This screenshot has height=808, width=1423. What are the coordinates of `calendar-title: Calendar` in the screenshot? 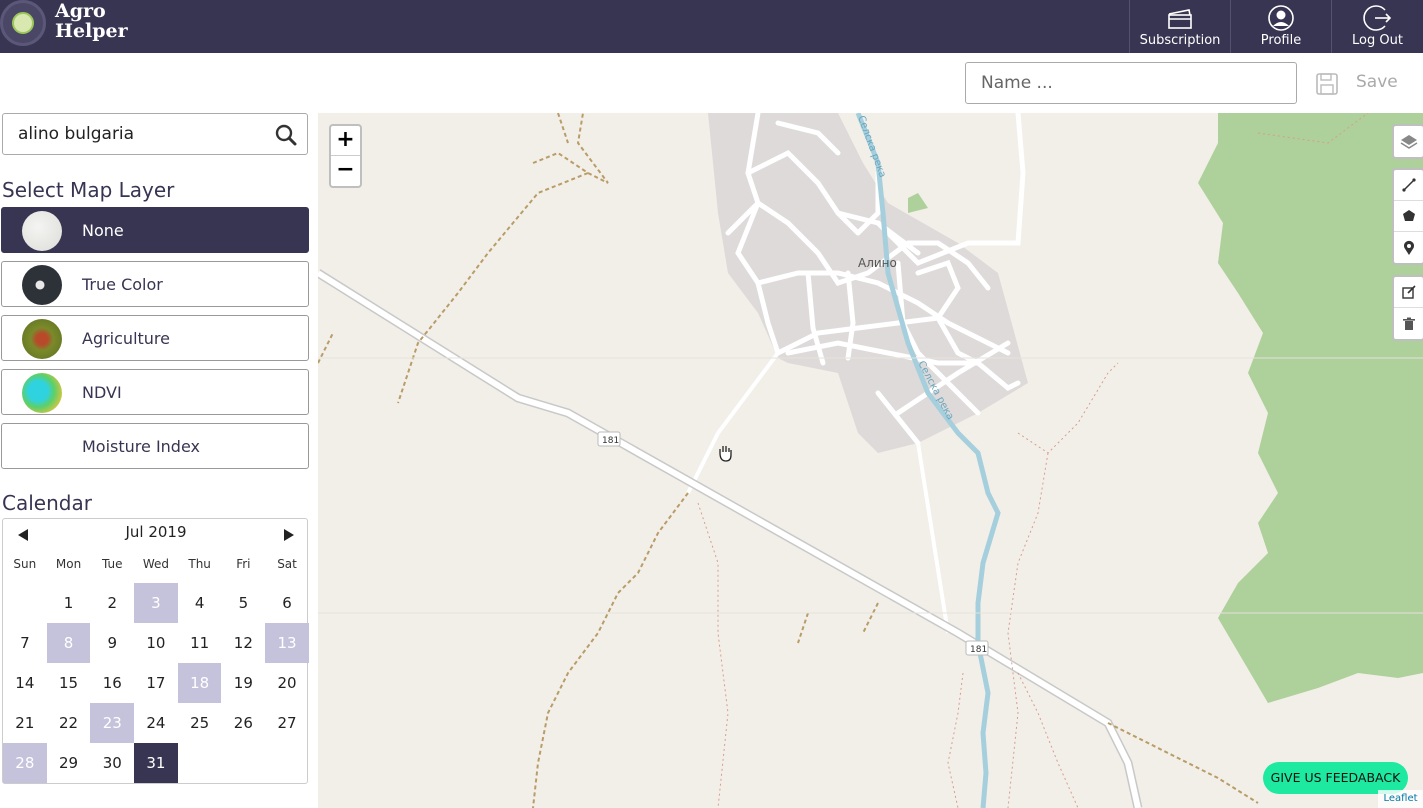 It's located at (47, 503).